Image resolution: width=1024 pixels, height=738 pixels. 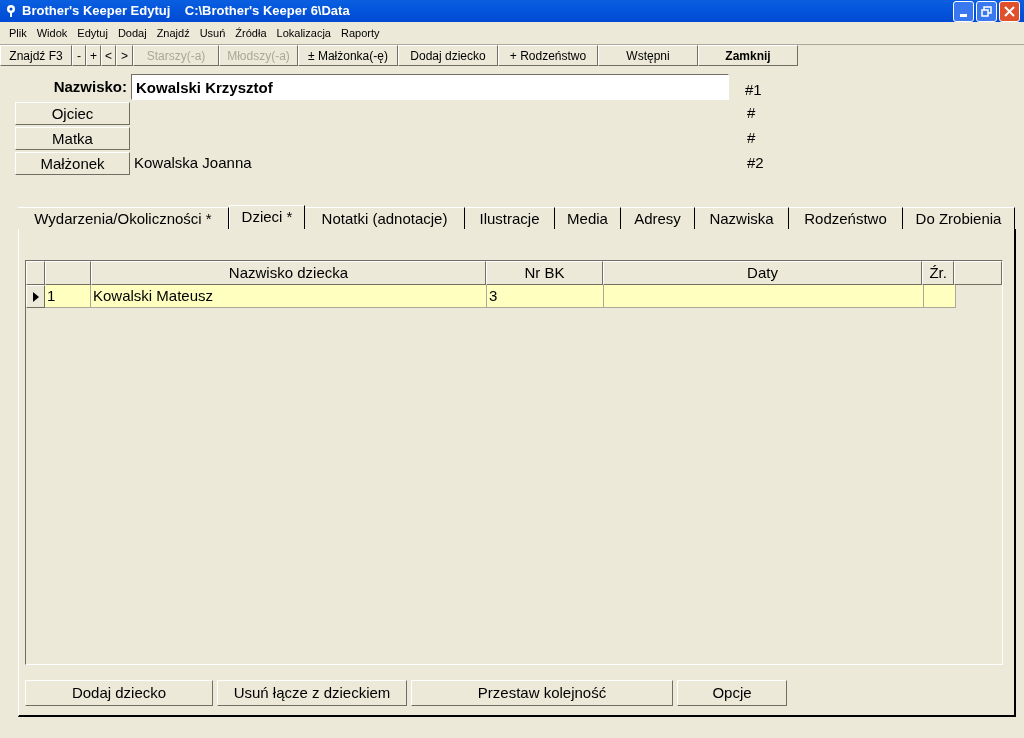 What do you see at coordinates (588, 218) in the screenshot?
I see `tab: Media` at bounding box center [588, 218].